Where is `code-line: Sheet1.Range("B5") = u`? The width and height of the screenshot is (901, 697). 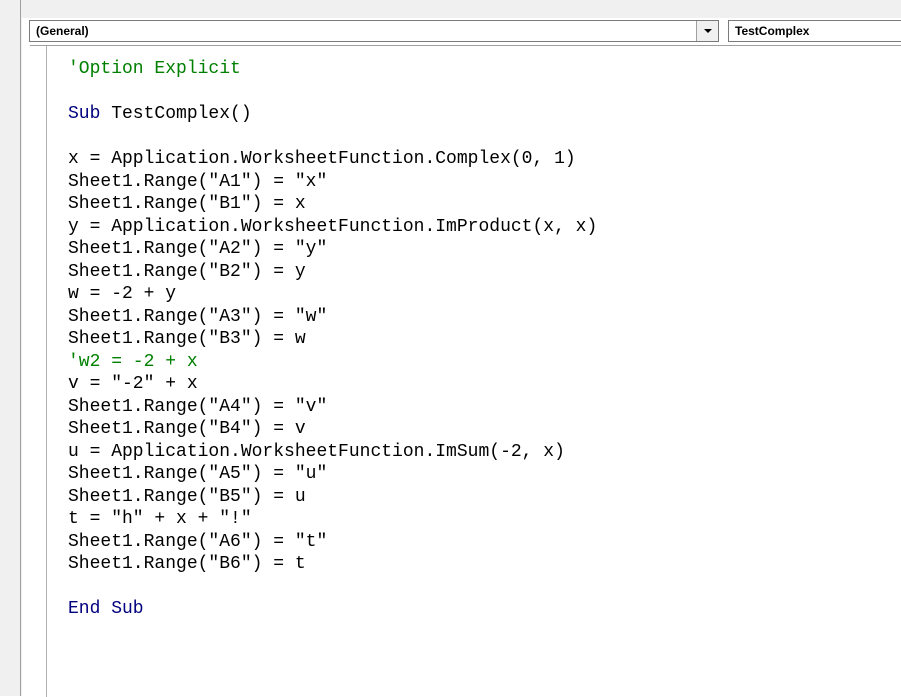
code-line: Sheet1.Range("B5") = u is located at coordinates (332, 497).